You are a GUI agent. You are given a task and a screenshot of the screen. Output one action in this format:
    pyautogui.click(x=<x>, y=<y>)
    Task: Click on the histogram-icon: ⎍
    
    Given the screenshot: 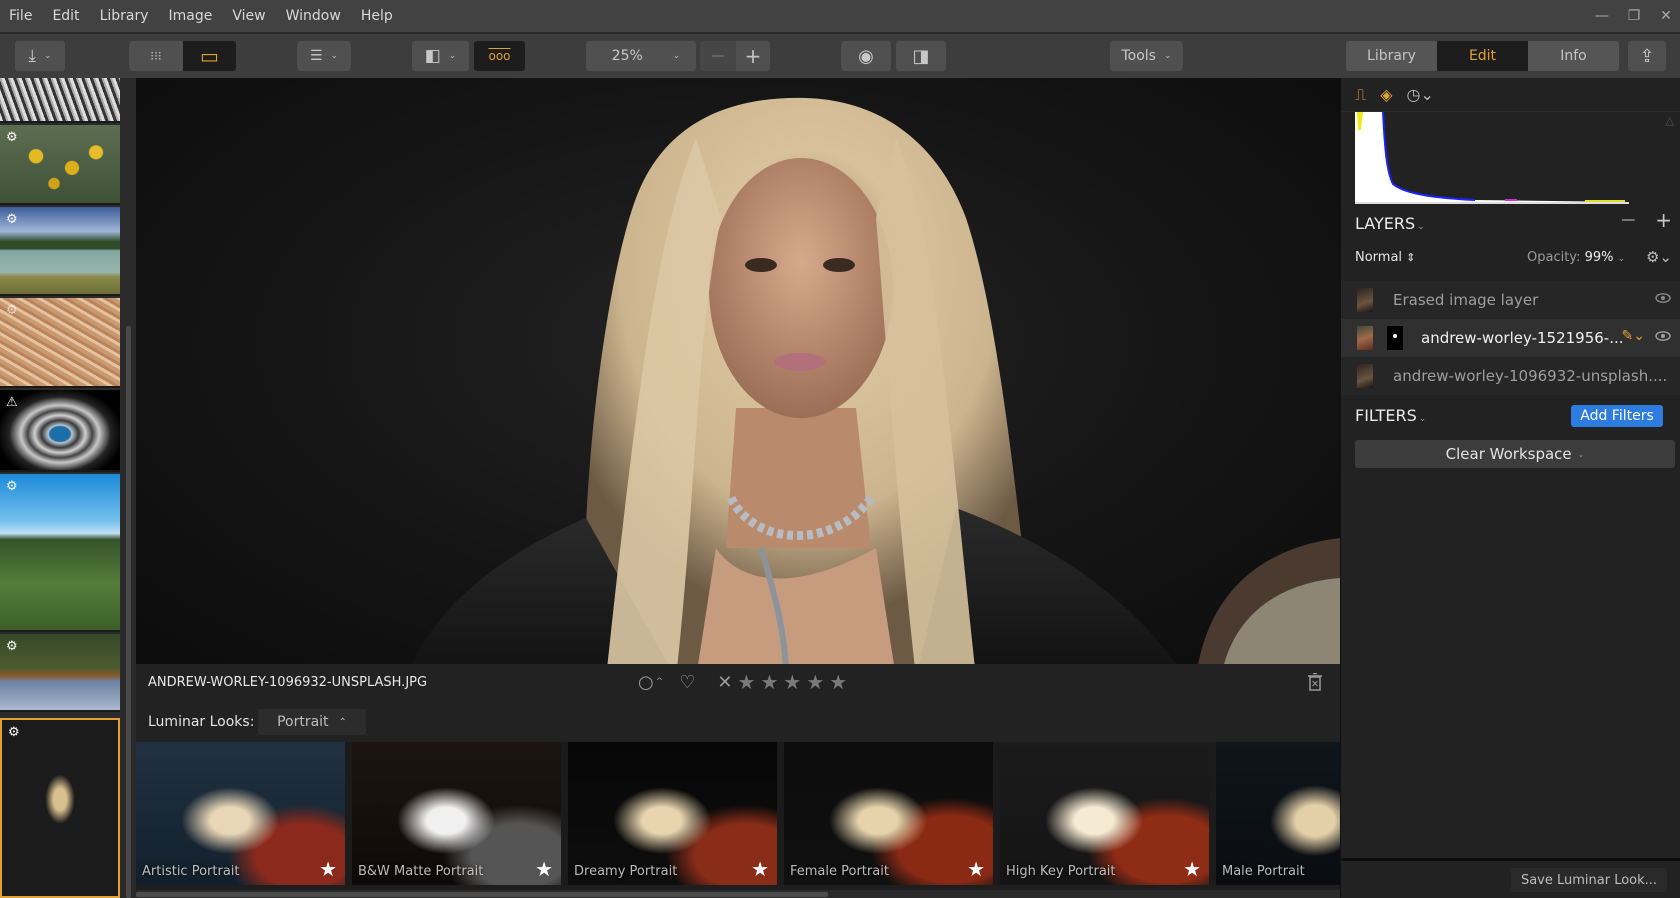 What is the action you would take?
    pyautogui.click(x=1360, y=95)
    